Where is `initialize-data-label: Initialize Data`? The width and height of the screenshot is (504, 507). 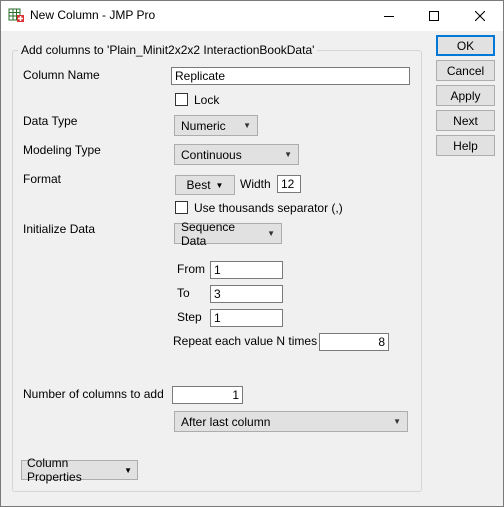
initialize-data-label: Initialize Data is located at coordinates (59, 229).